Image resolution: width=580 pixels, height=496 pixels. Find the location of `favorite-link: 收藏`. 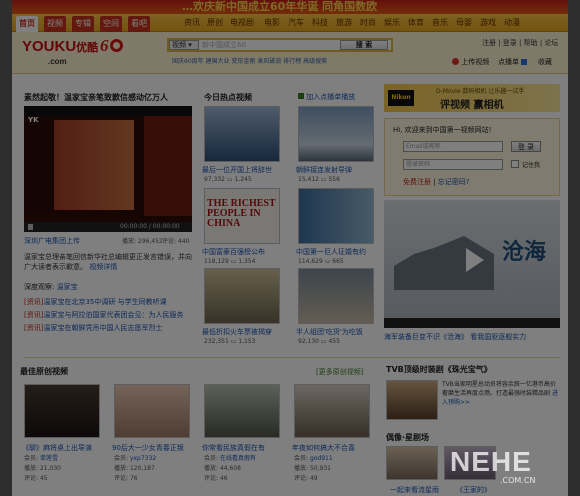

favorite-link: 收藏 is located at coordinates (545, 62).